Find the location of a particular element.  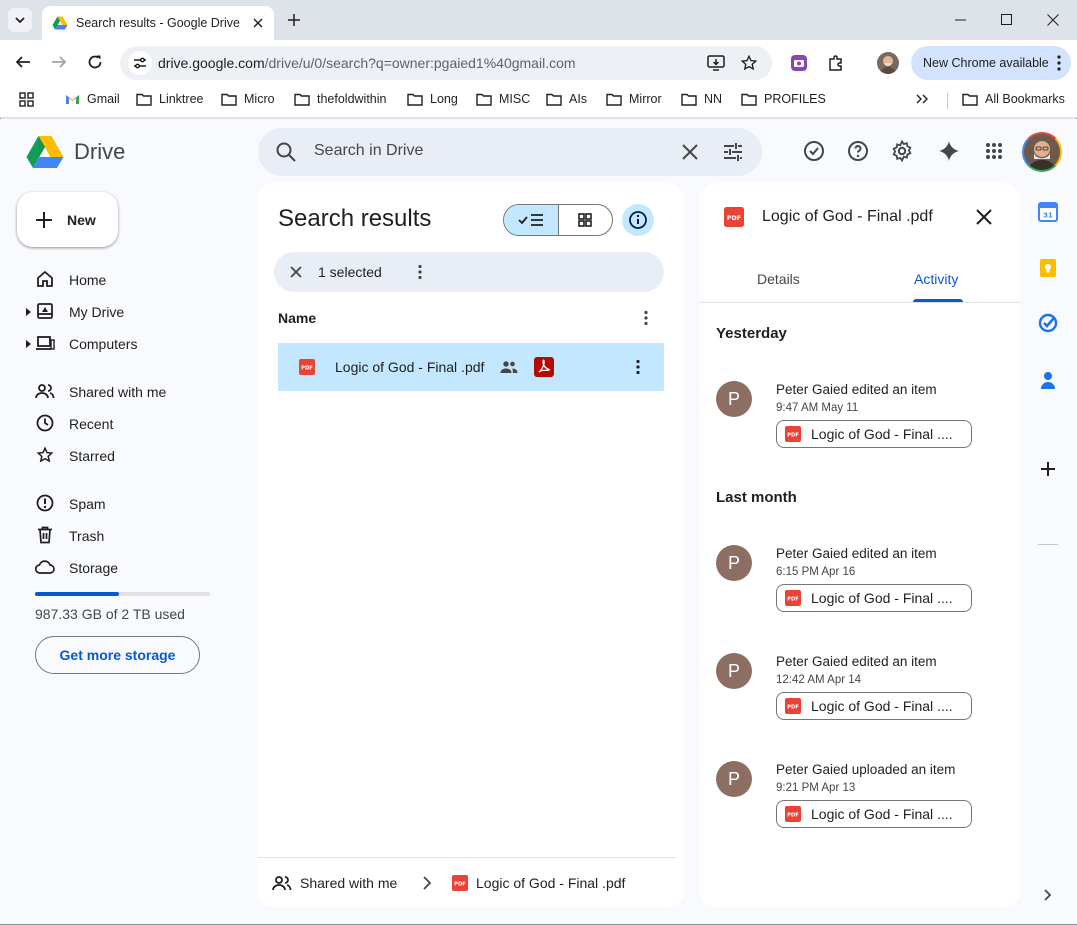

tab-close-icon is located at coordinates (258, 23).